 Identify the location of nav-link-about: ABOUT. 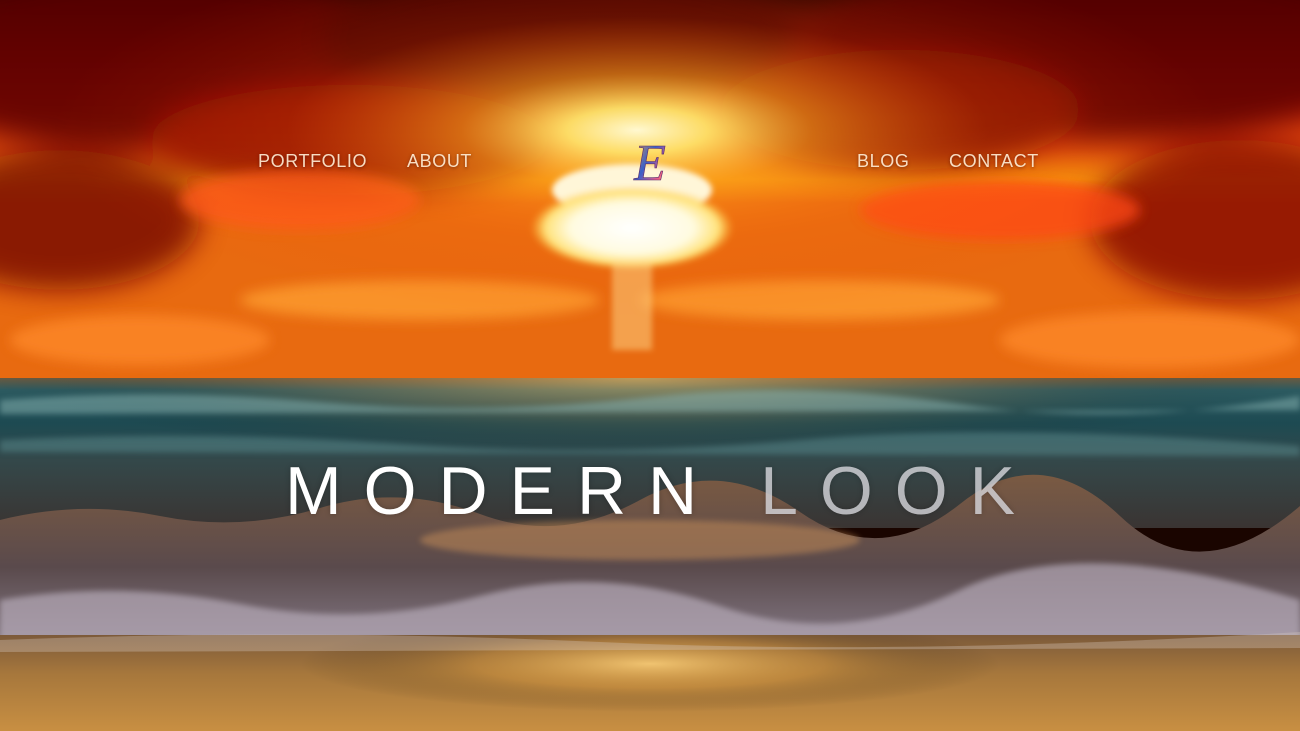
(439, 161).